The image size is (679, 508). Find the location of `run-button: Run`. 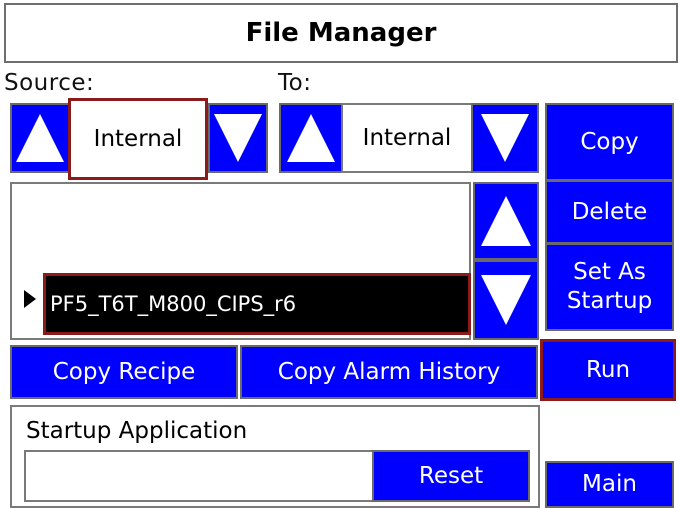

run-button: Run is located at coordinates (608, 370).